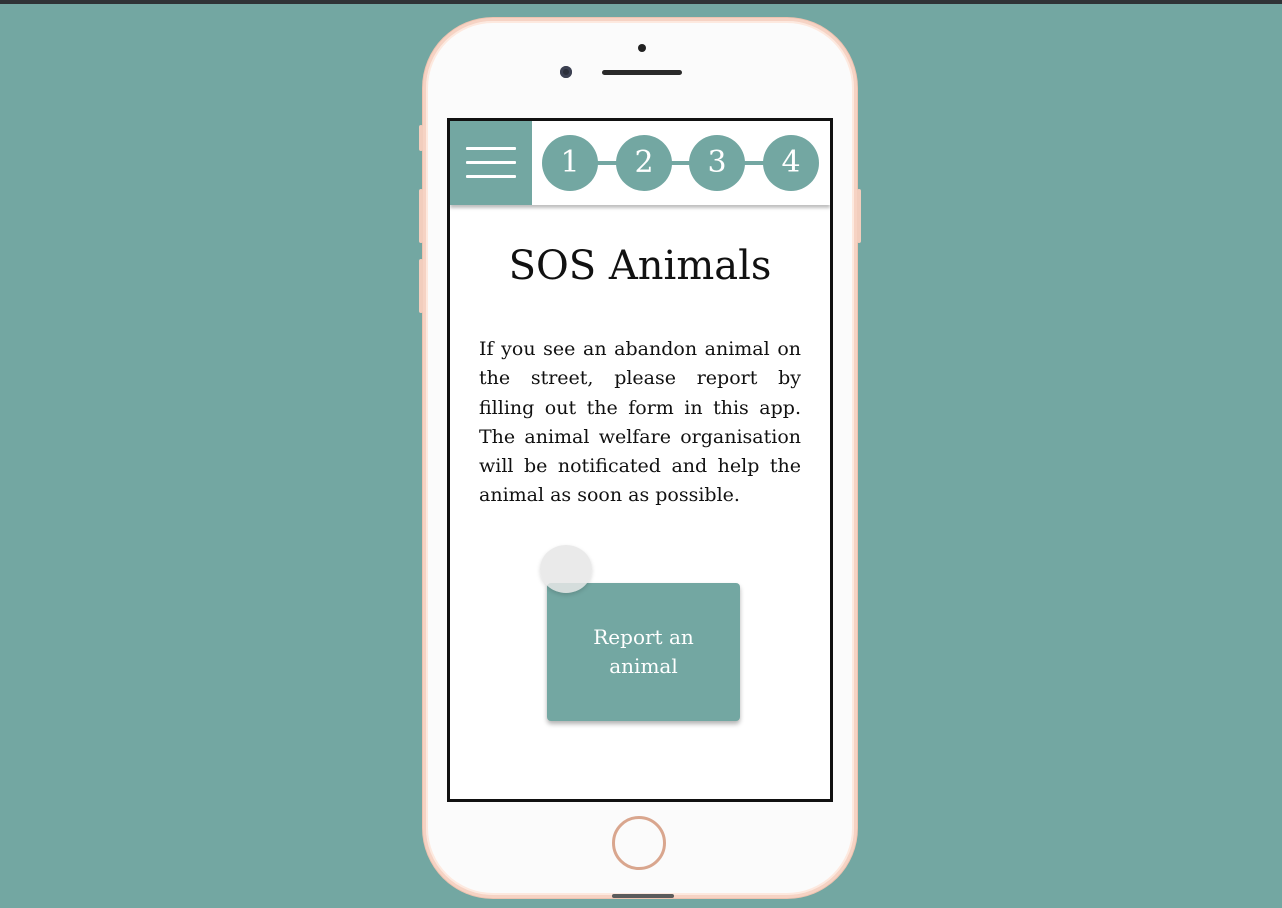  I want to click on step-1: 1, so click(570, 163).